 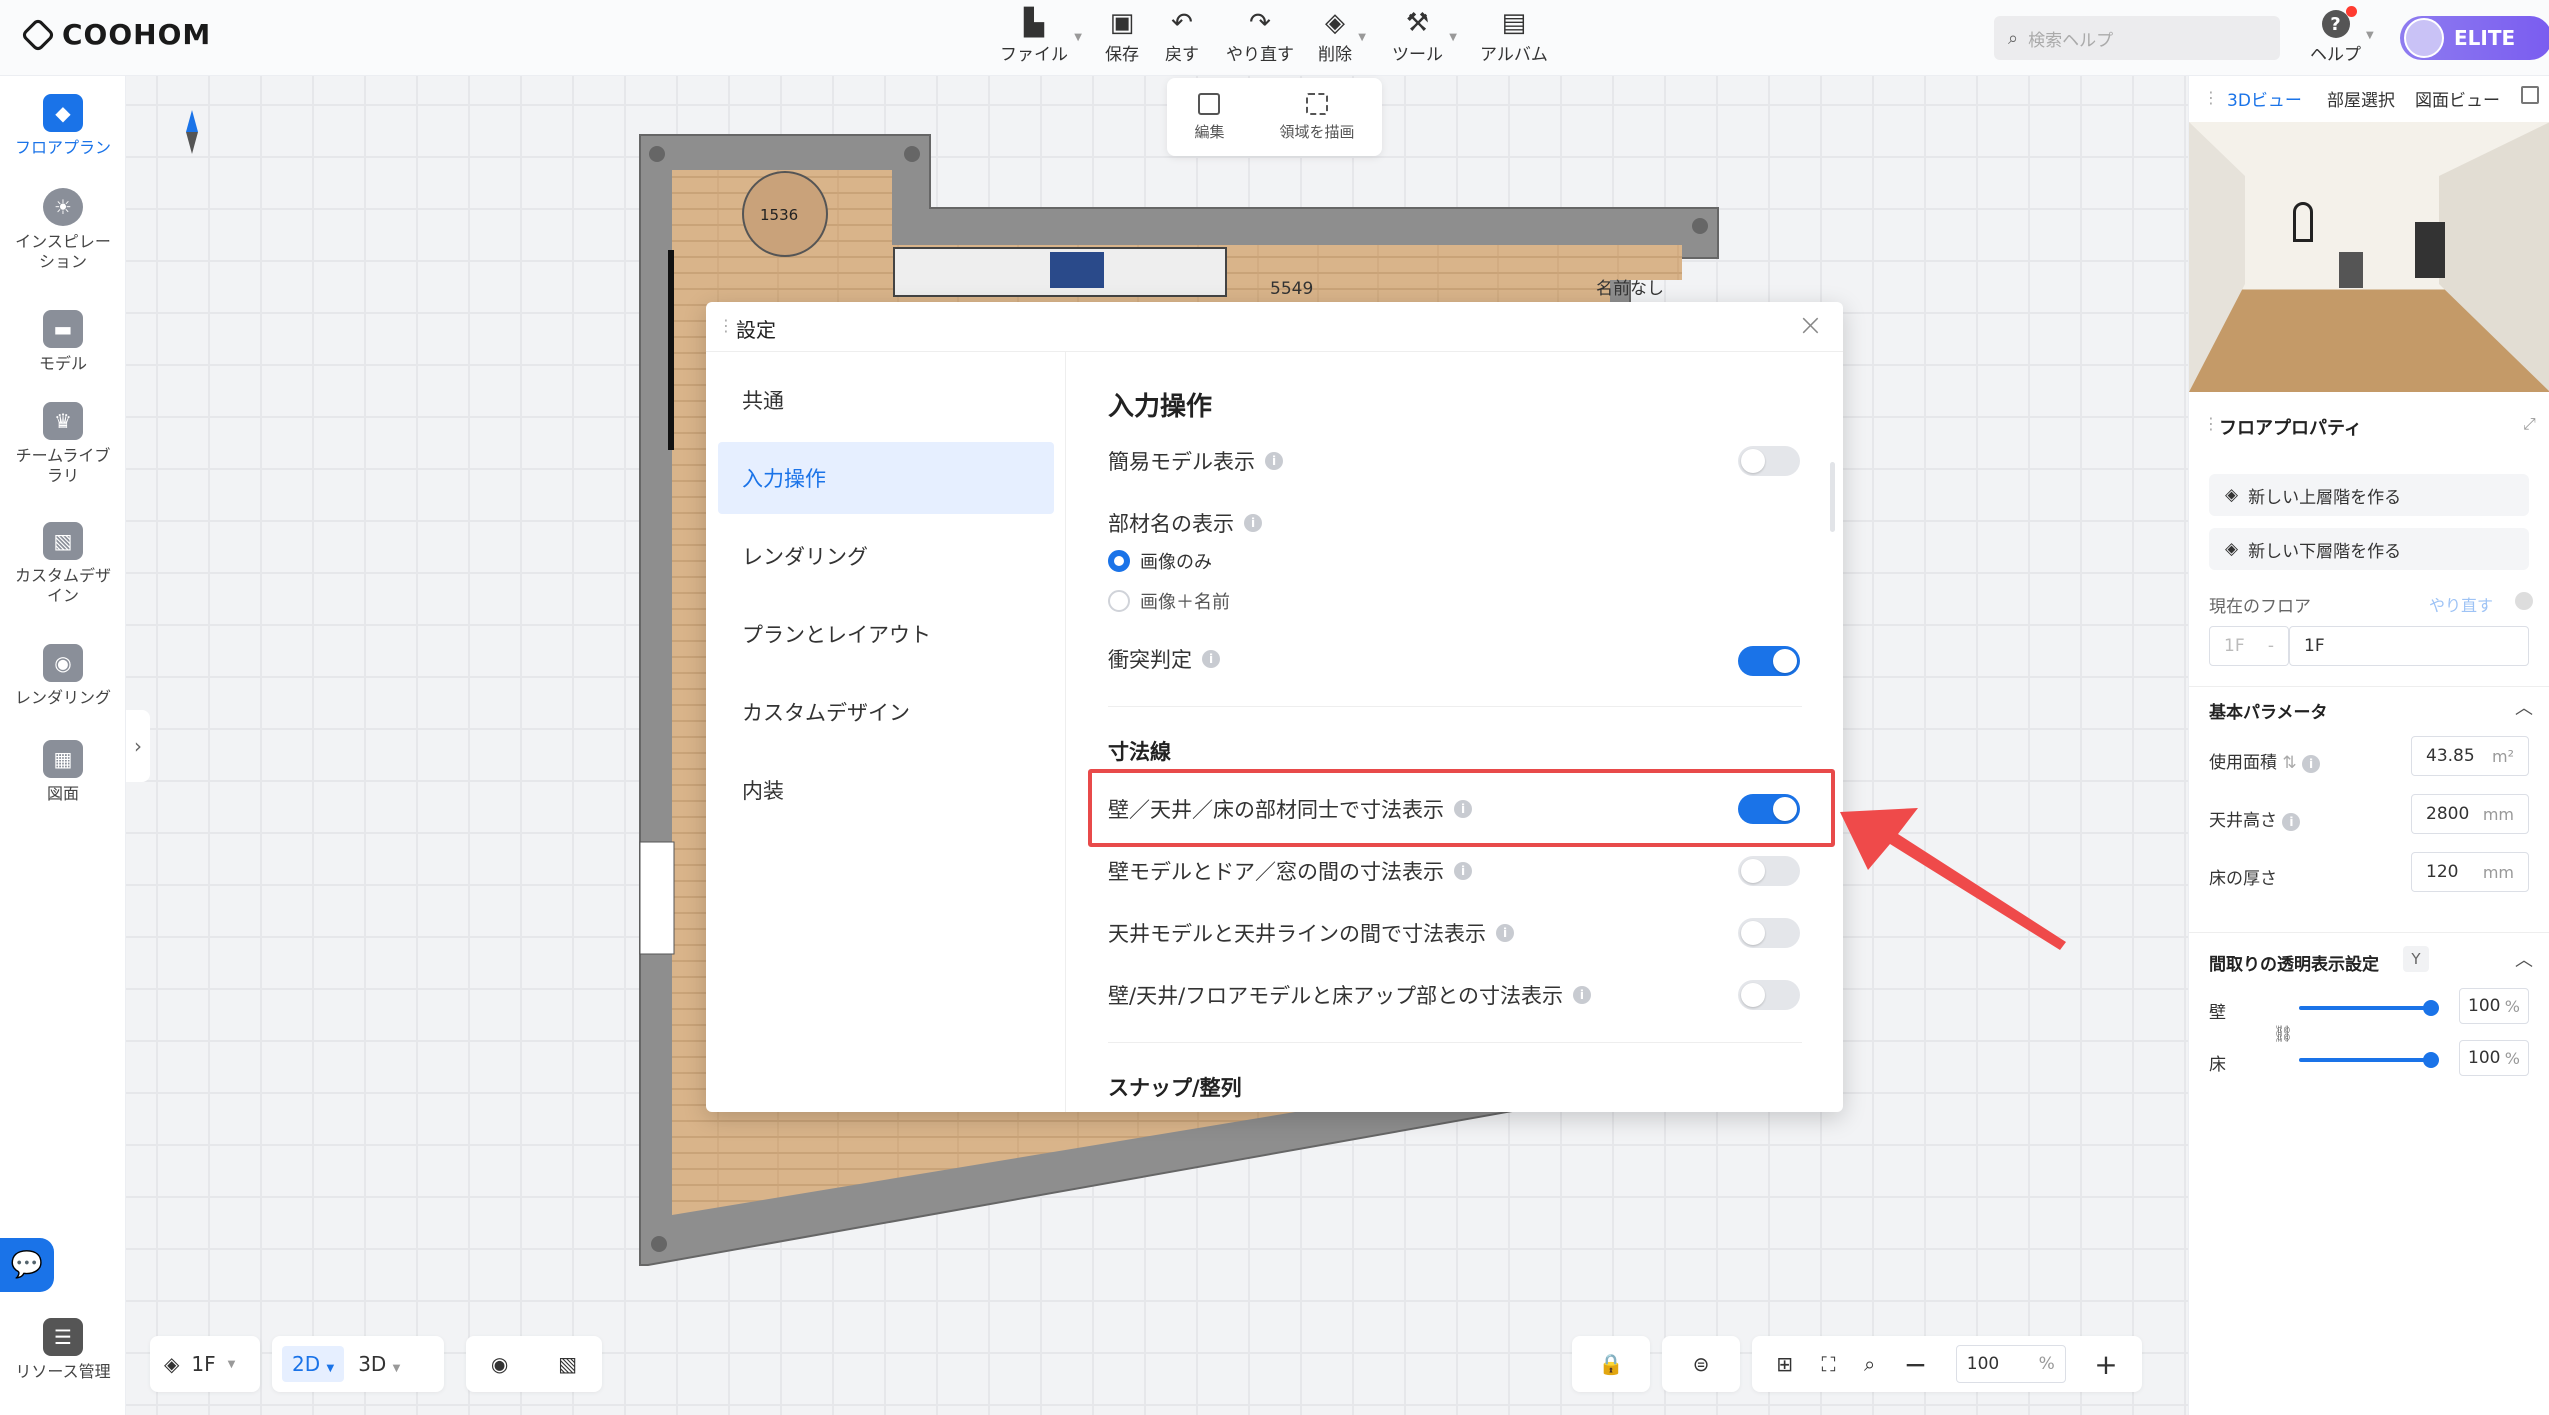 What do you see at coordinates (886, 634) in the screenshot?
I see `nav-item-plan-layout: プランとレイアウト` at bounding box center [886, 634].